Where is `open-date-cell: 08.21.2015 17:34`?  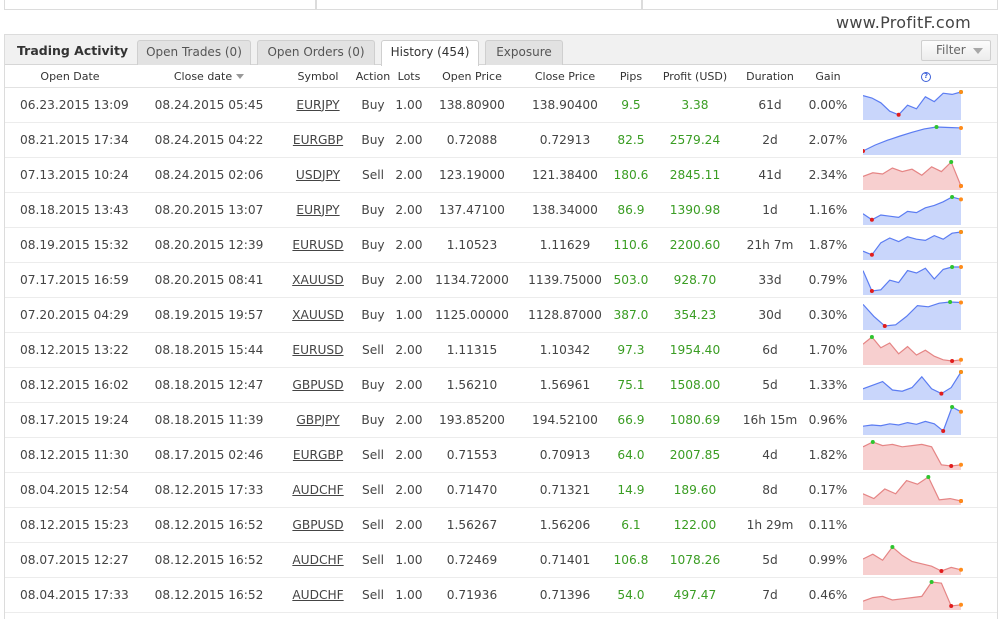
open-date-cell: 08.21.2015 17:34 is located at coordinates (70, 140).